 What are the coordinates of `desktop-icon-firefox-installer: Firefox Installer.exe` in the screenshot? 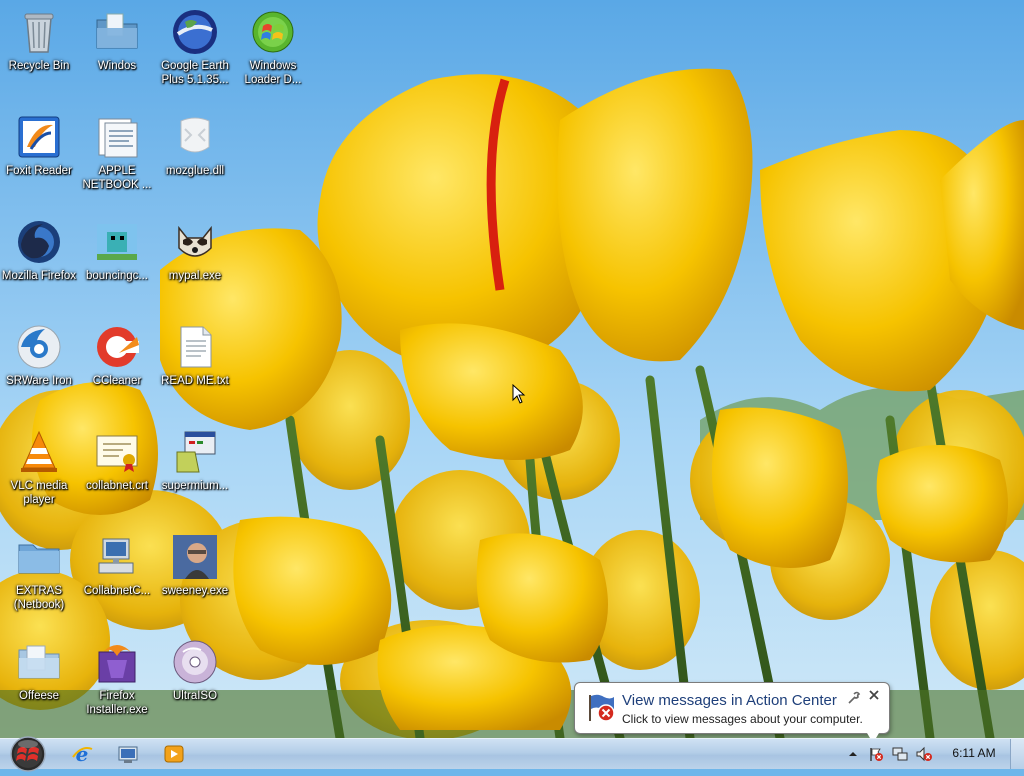 It's located at (117, 675).